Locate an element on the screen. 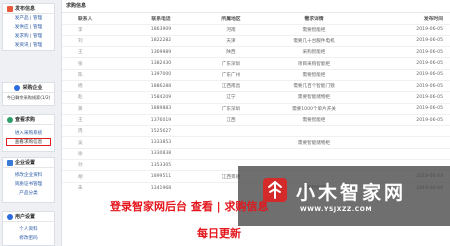  phone-cell: 1341968 is located at coordinates (161, 187).